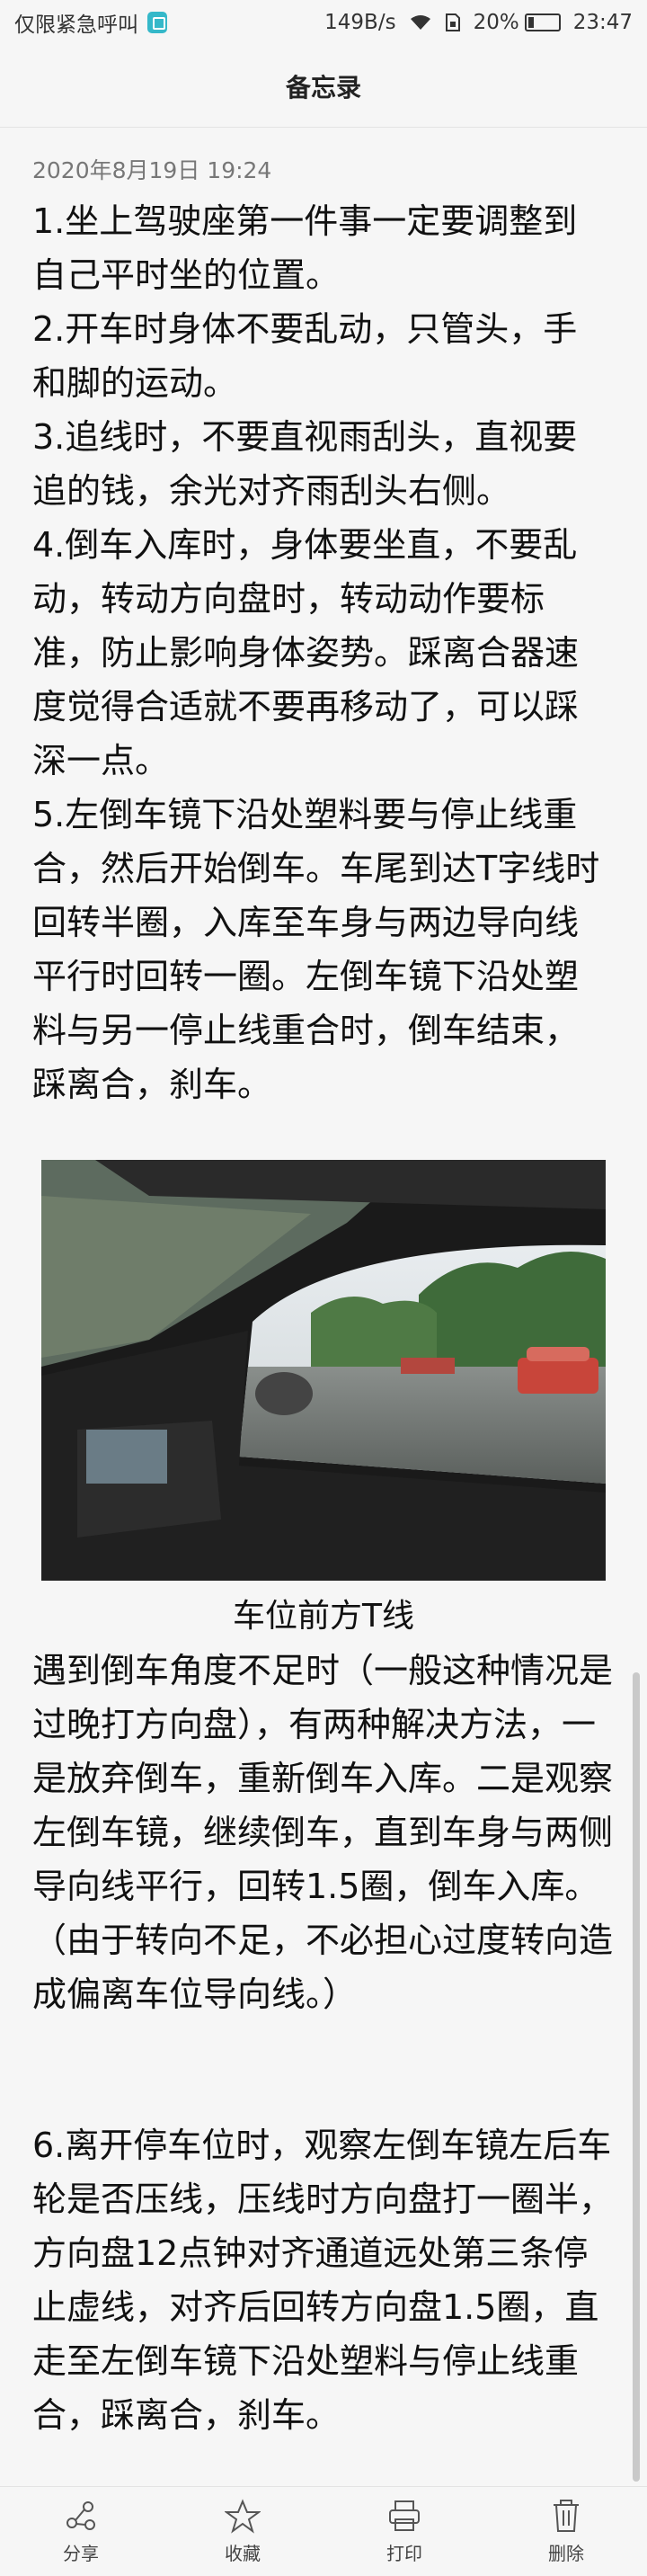 The width and height of the screenshot is (647, 2576). I want to click on print-button: 打印, so click(404, 2531).